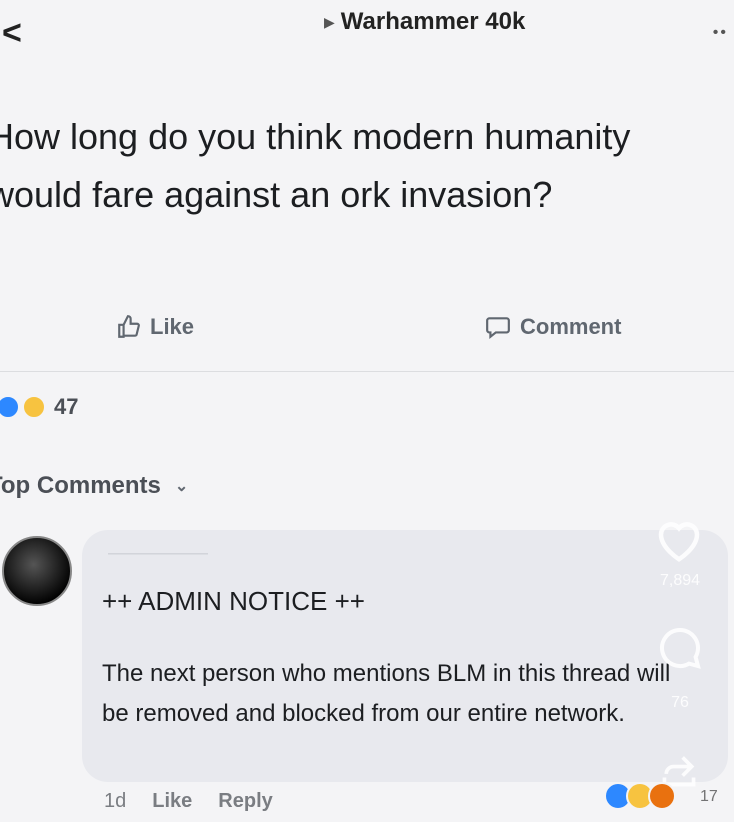  I want to click on post-reactions: 47, so click(39, 407).